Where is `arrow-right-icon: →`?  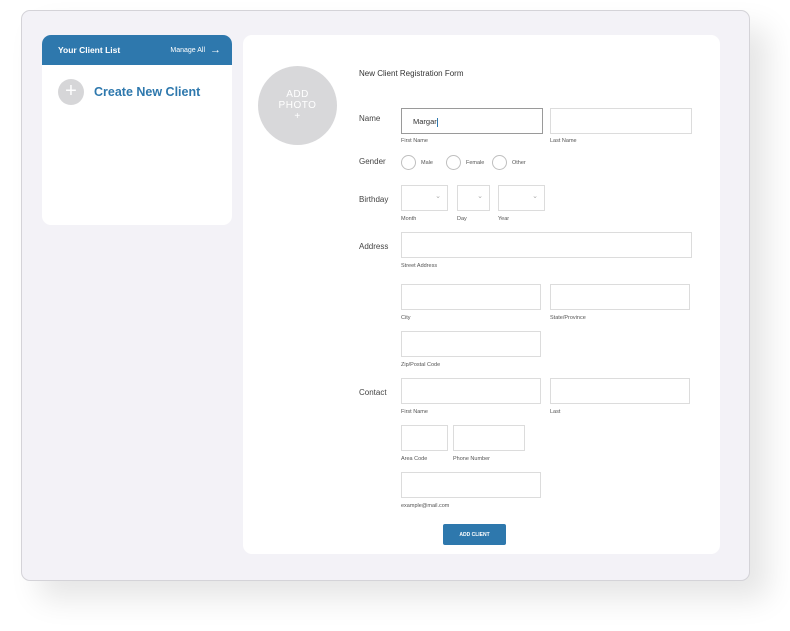
arrow-right-icon: → is located at coordinates (215, 49).